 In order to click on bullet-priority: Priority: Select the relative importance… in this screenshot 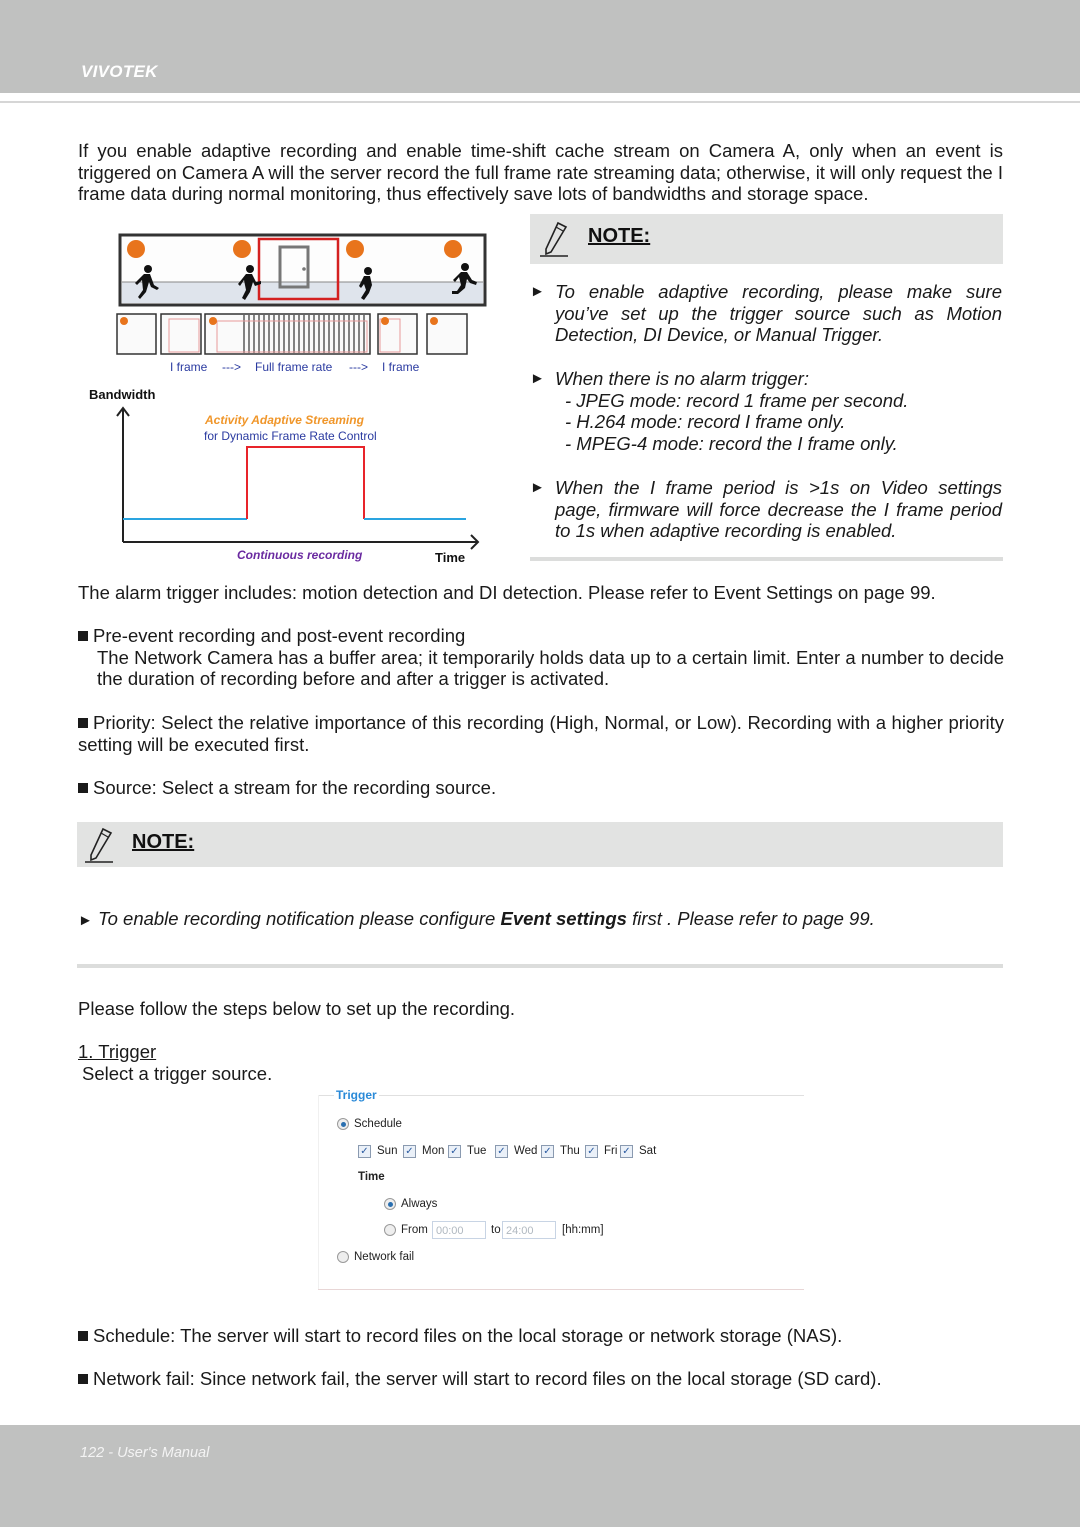, I will do `click(541, 733)`.